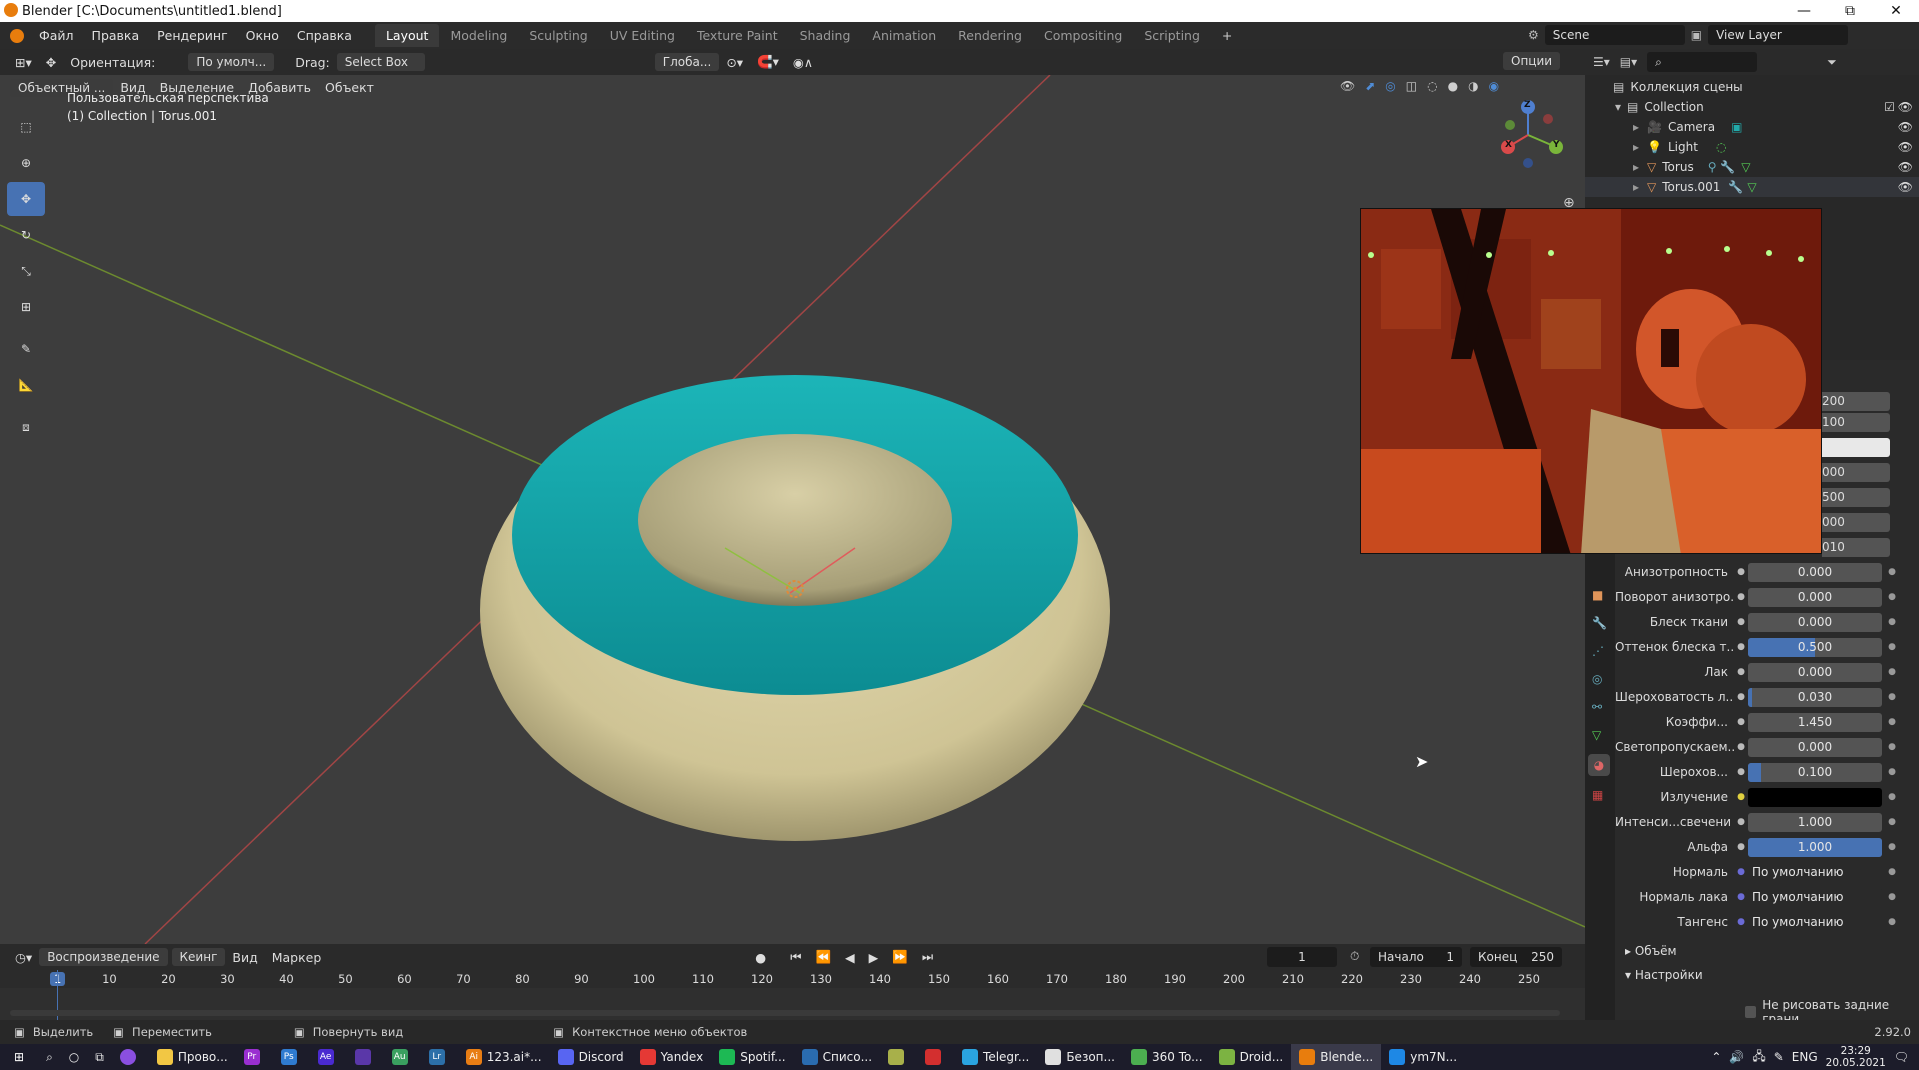  What do you see at coordinates (1856, 401) in the screenshot?
I see `hidden-value-field: 200` at bounding box center [1856, 401].